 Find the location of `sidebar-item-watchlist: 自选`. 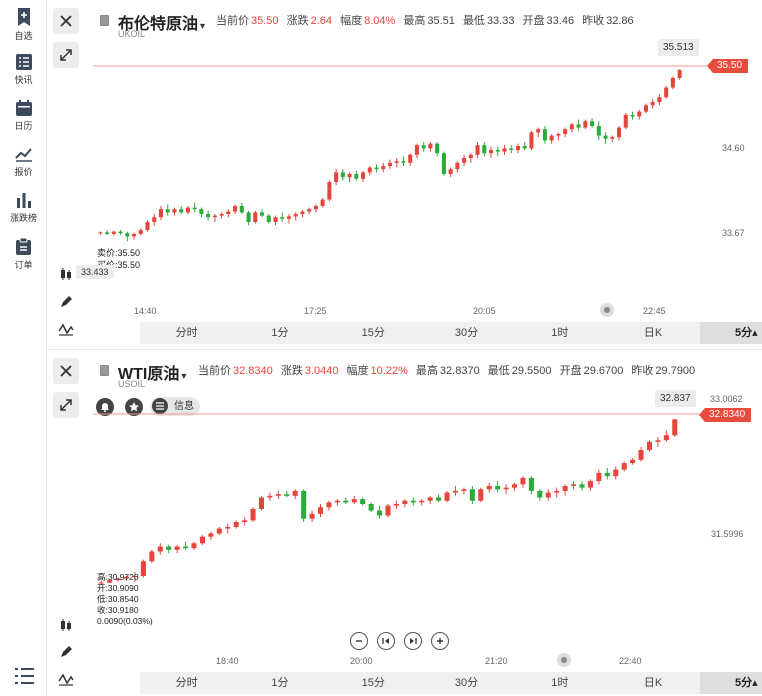

sidebar-item-watchlist: 自选 is located at coordinates (23, 31).